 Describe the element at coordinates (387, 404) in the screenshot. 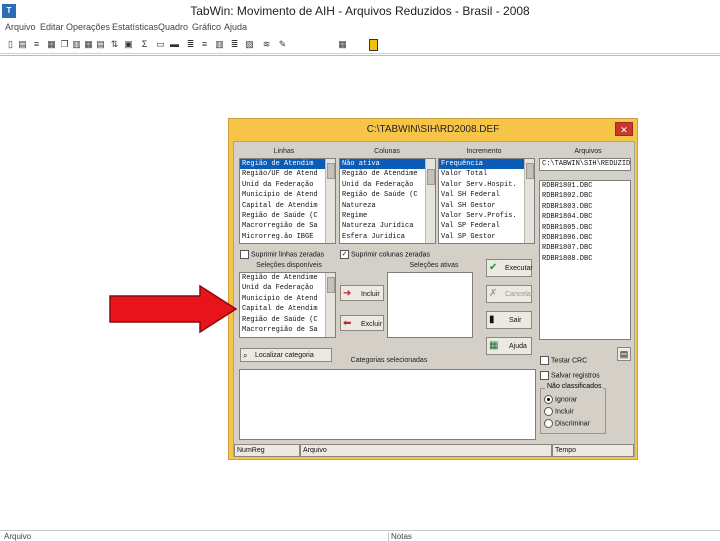

I see `categorias-list` at that location.